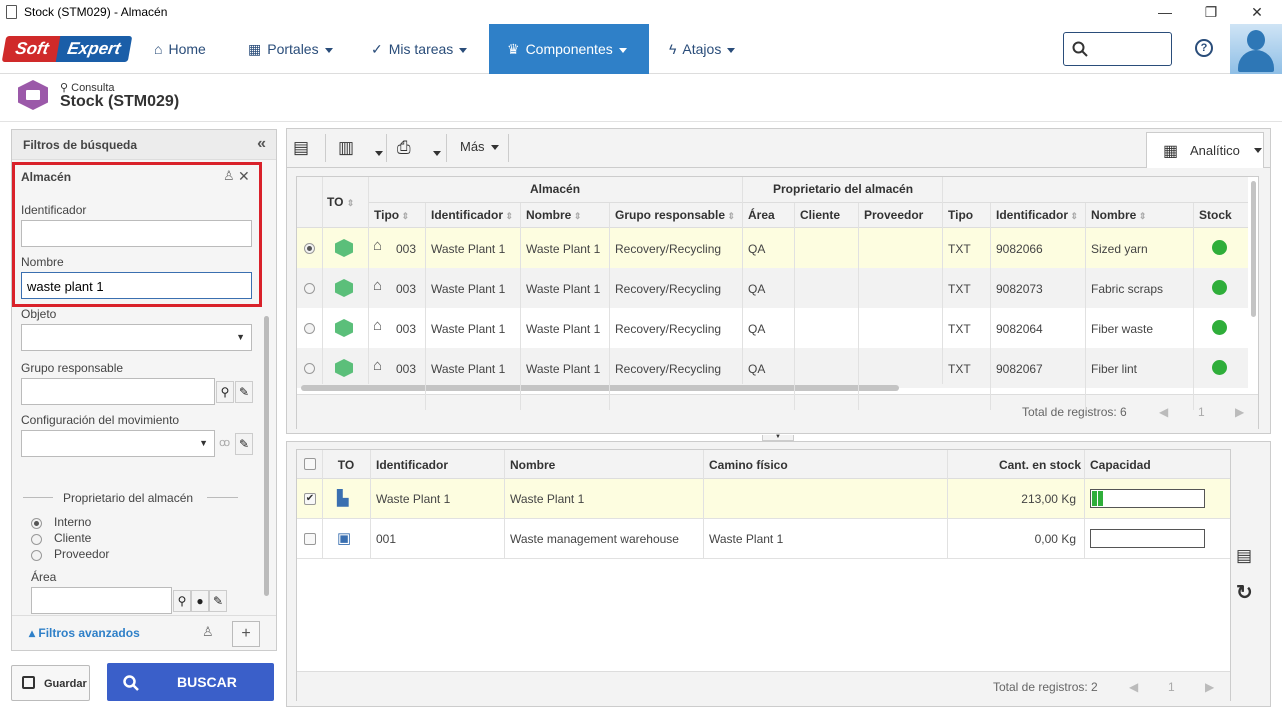  I want to click on col-header-label: Proveedor, so click(894, 215).